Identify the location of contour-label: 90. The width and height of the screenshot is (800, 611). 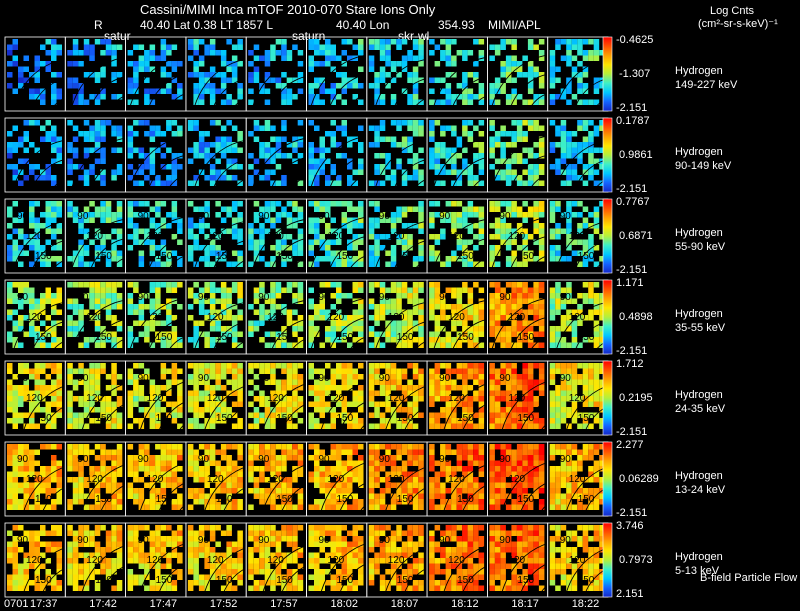
(23, 378).